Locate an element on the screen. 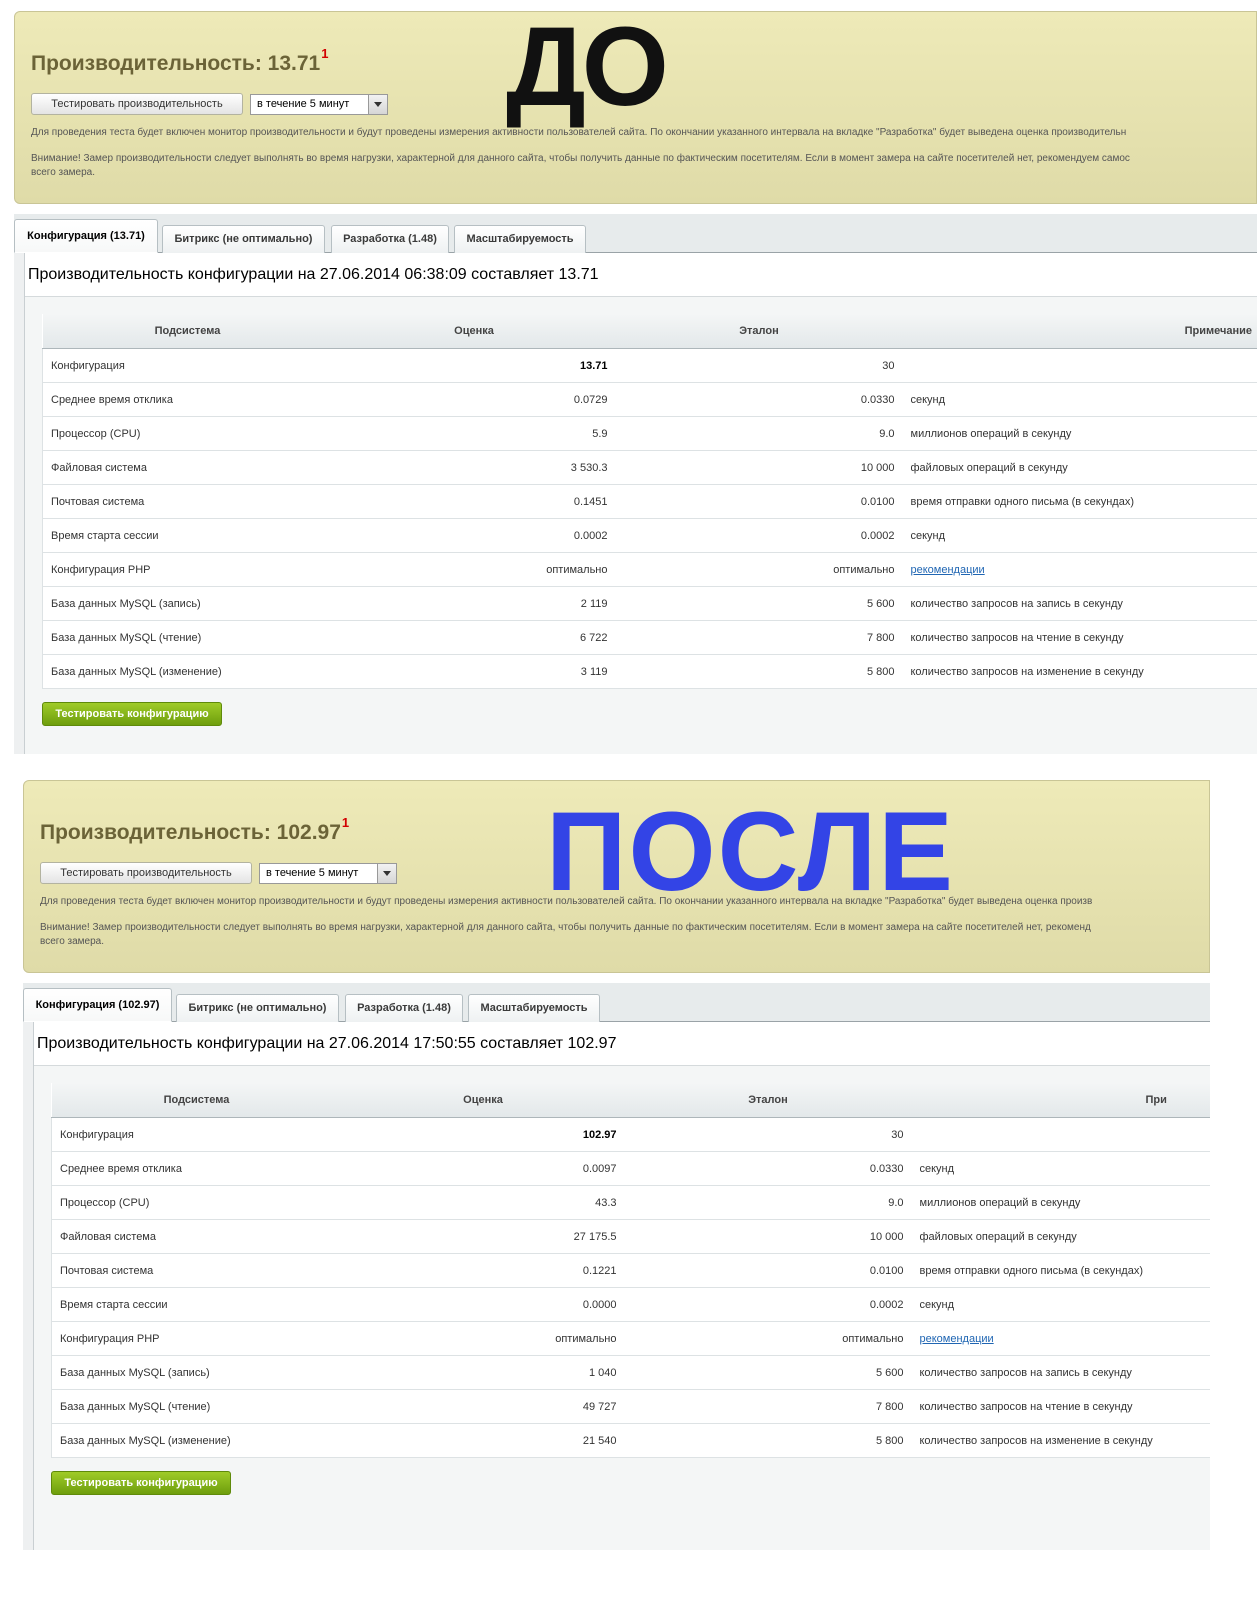 This screenshot has height=1600, width=1257. table-row: Время старта сессии 0.0000 0.0002 секунд is located at coordinates (630, 1304).